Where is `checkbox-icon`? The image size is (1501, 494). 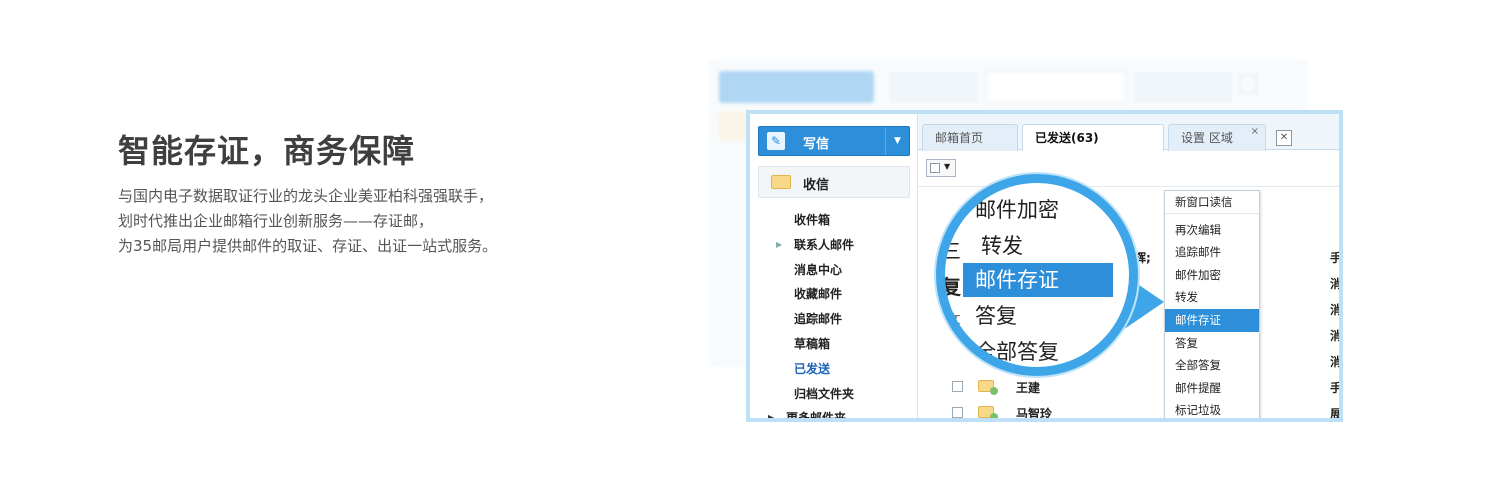
checkbox-icon is located at coordinates (935, 168).